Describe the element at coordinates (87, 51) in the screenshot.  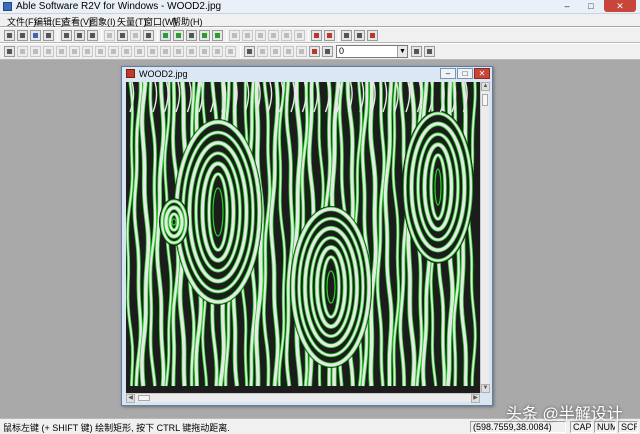
I see `tool-g-icon` at that location.